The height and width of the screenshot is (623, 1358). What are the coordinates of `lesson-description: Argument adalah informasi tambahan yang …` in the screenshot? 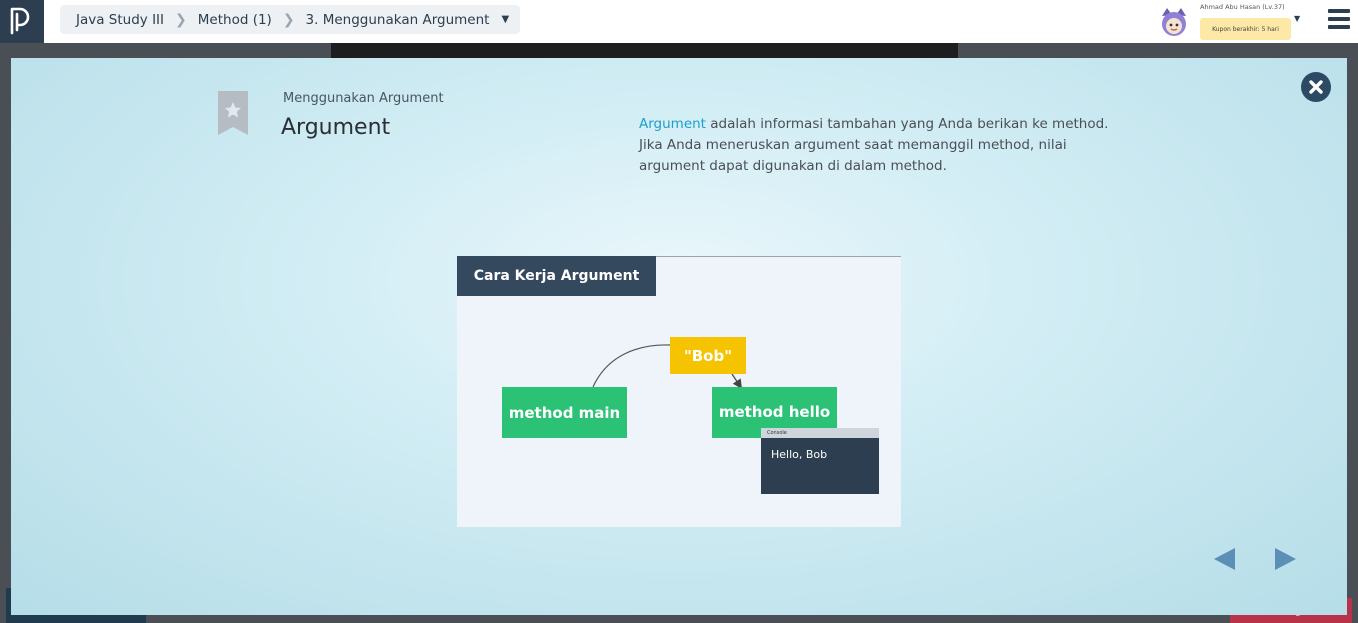 It's located at (879, 145).